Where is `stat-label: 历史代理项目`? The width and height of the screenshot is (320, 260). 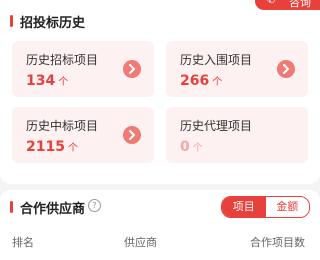 stat-label: 历史代理项目 is located at coordinates (216, 126).